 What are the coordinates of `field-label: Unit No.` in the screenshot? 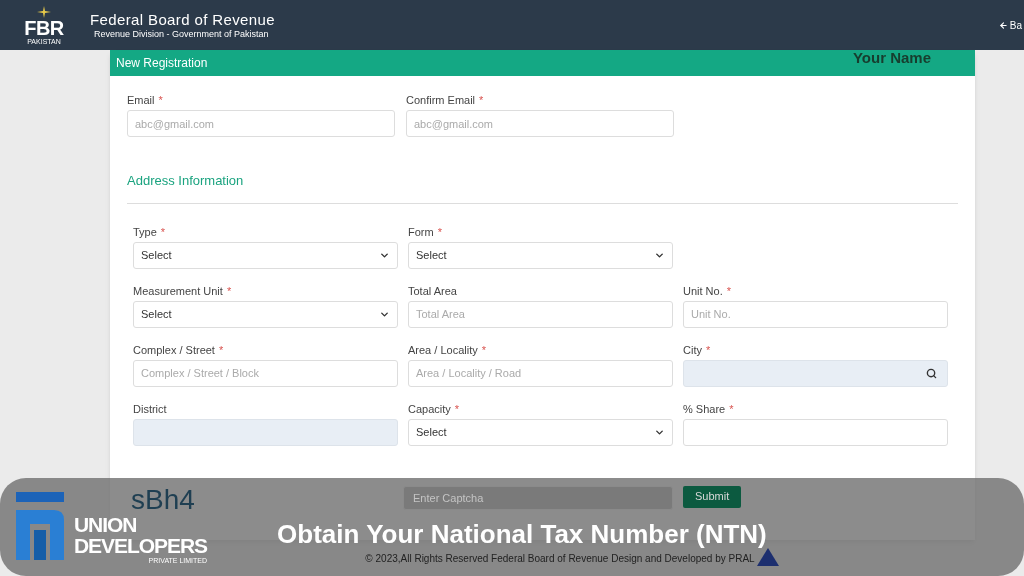 It's located at (703, 290).